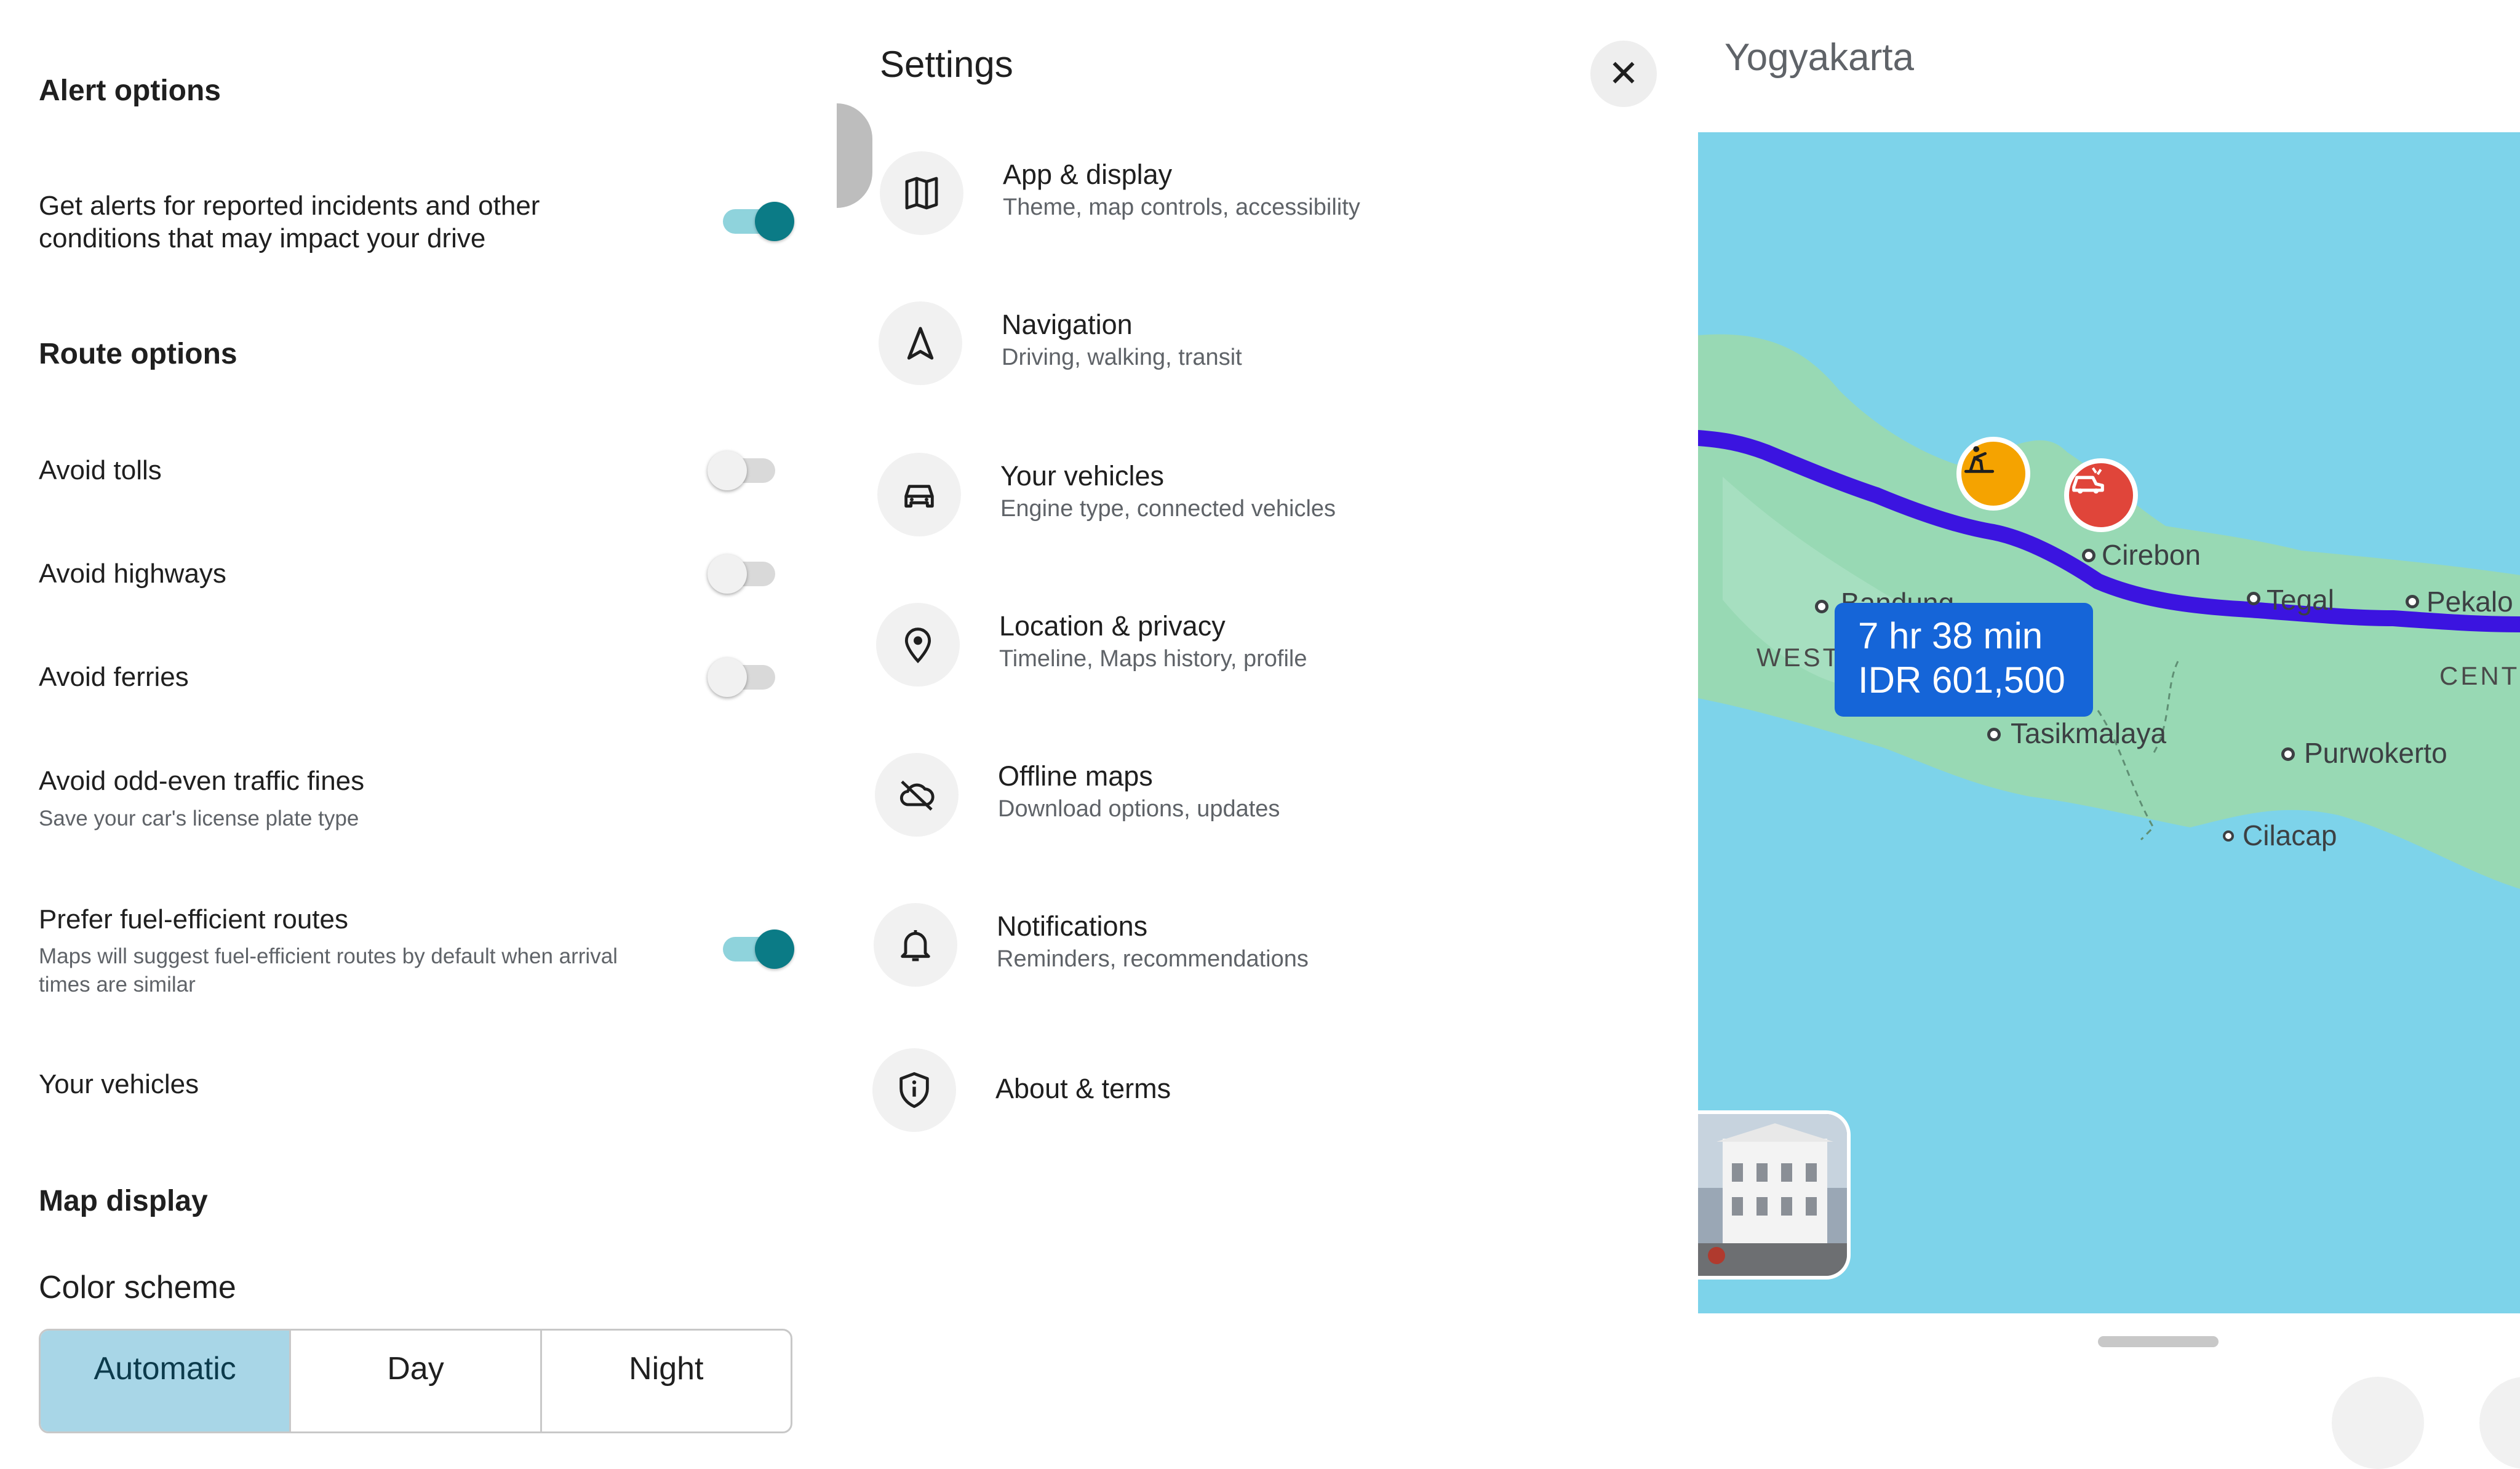  What do you see at coordinates (914, 1090) in the screenshot?
I see `shield-info-icon` at bounding box center [914, 1090].